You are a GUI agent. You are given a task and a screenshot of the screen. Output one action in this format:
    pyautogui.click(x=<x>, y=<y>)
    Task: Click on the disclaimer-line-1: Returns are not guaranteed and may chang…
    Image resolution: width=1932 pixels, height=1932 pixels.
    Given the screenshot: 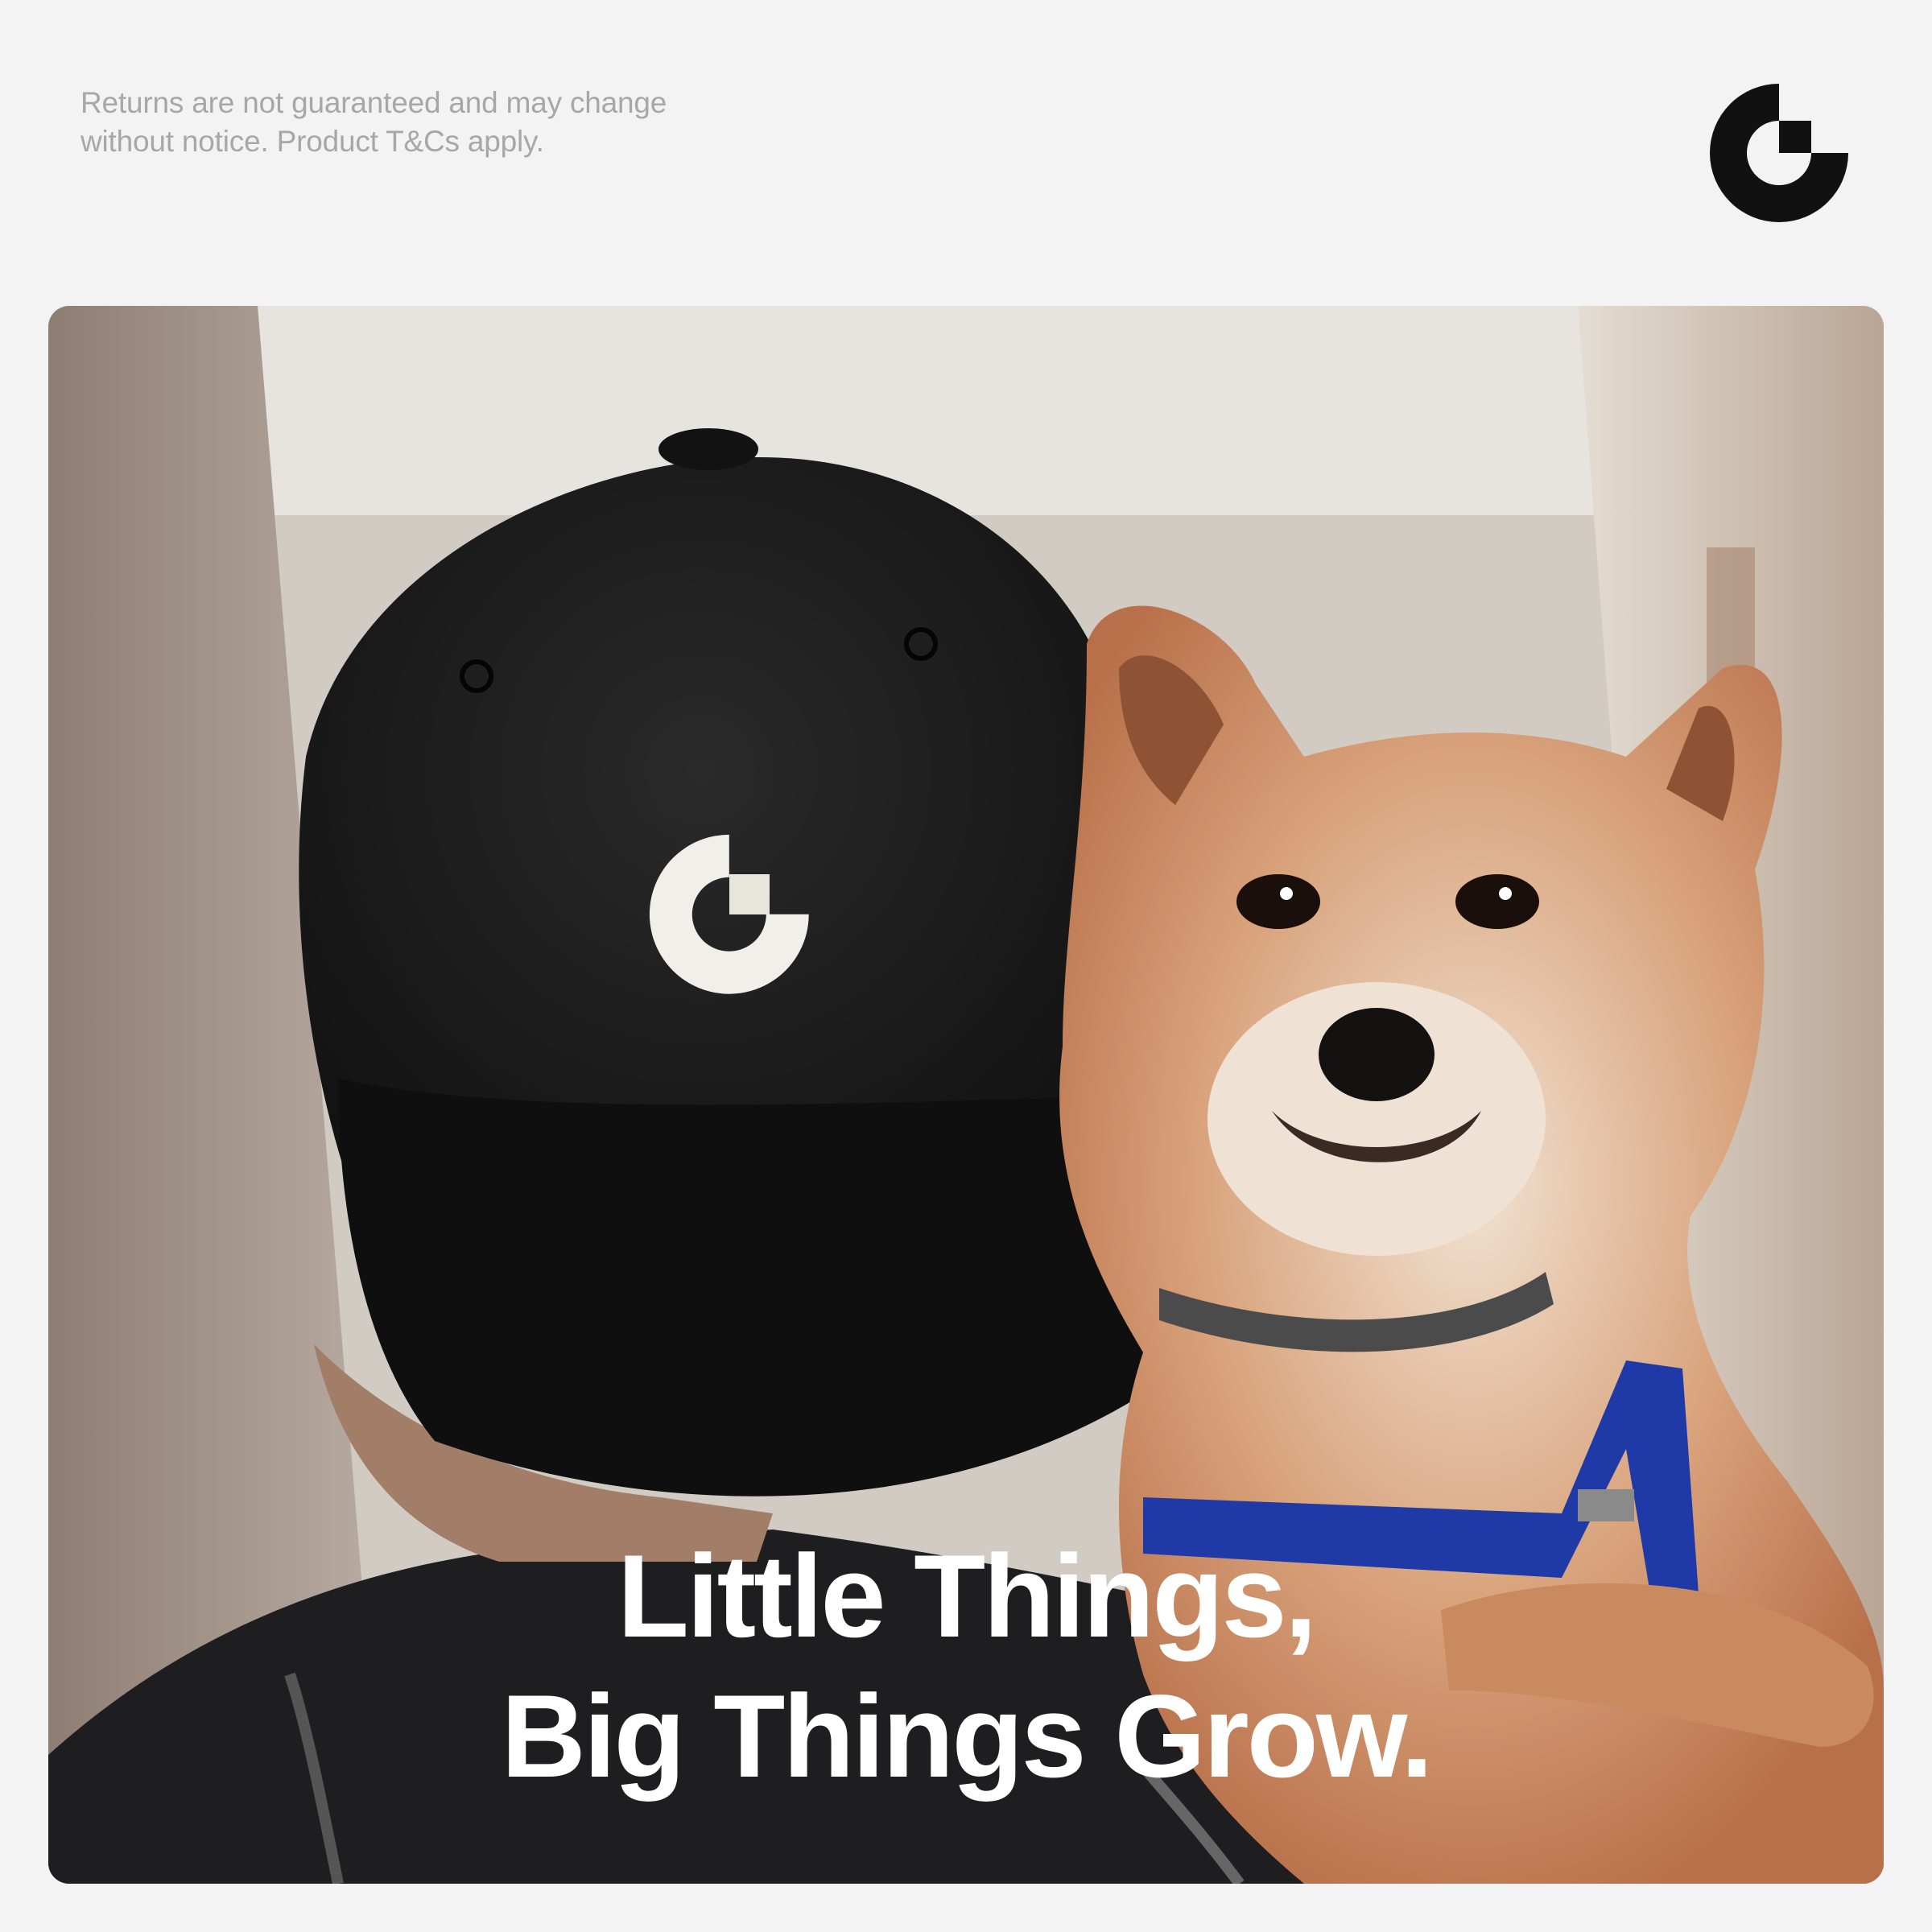 What is the action you would take?
    pyautogui.click(x=373, y=102)
    